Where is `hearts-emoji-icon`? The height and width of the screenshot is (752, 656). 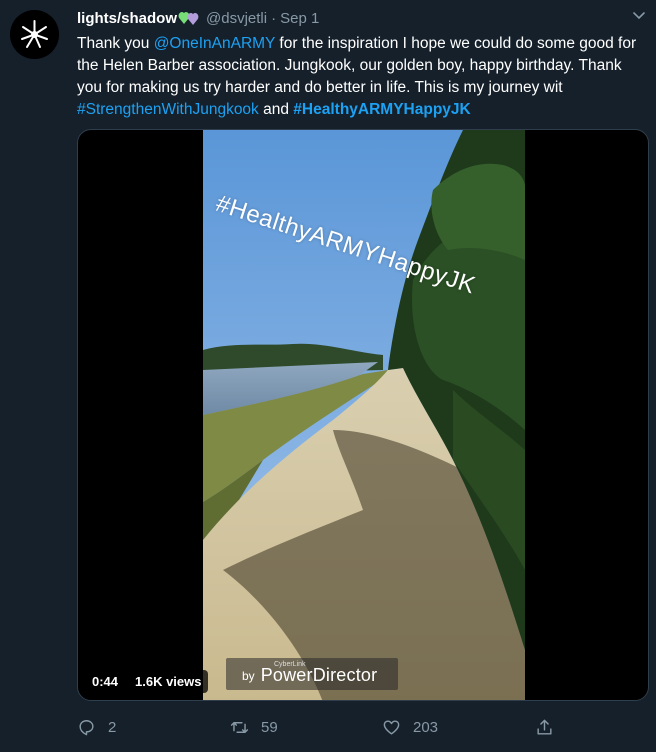
hearts-emoji-icon is located at coordinates (189, 18).